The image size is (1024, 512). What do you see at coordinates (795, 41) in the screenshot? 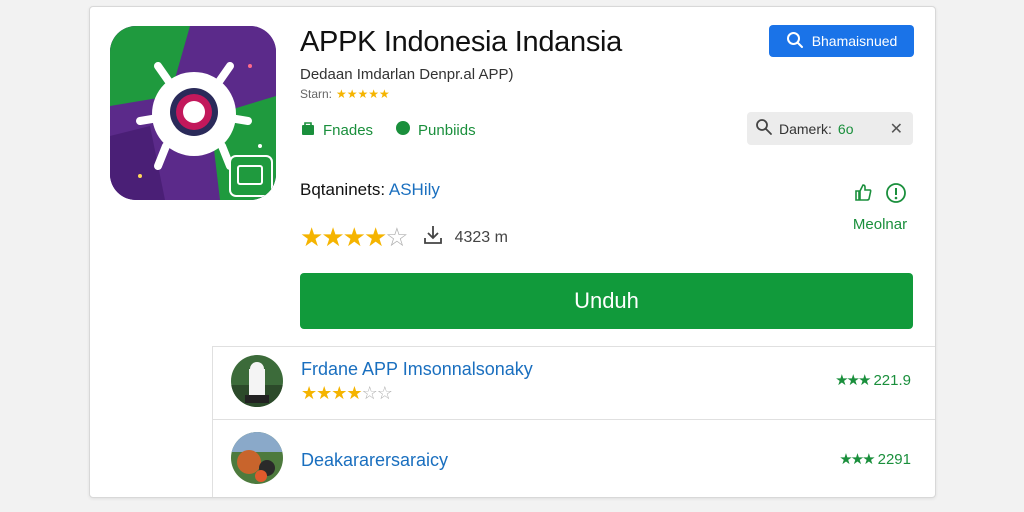
I see `search-icon` at bounding box center [795, 41].